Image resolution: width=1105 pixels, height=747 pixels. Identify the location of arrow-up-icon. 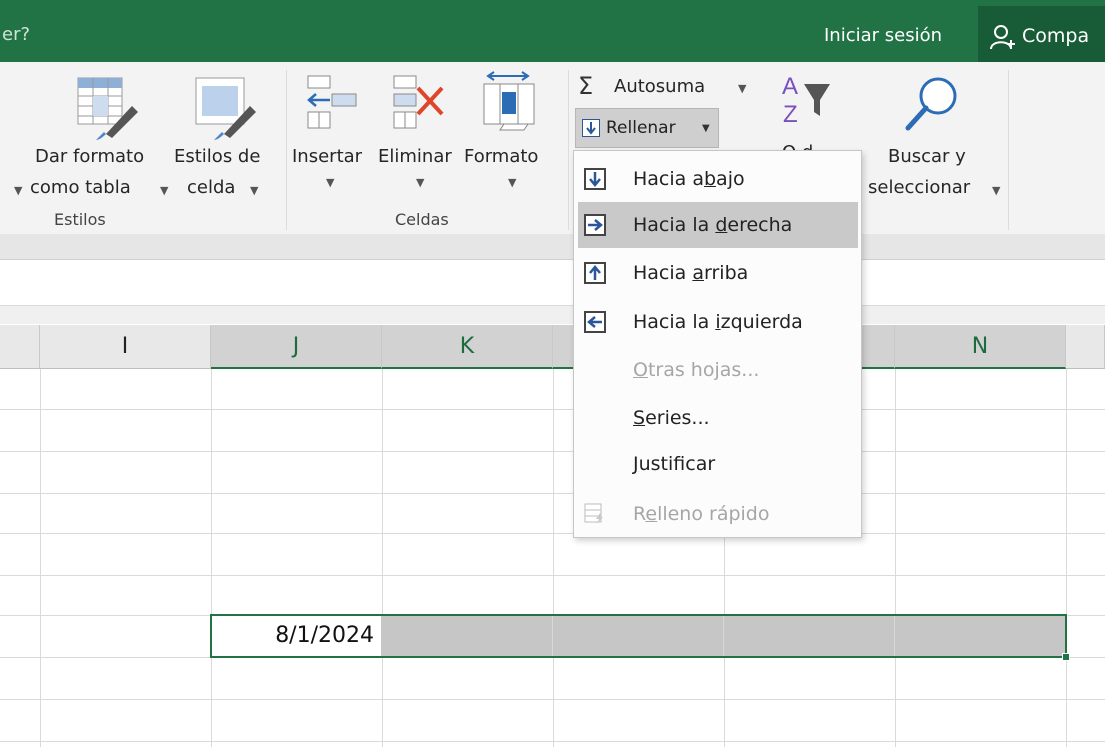
(595, 273).